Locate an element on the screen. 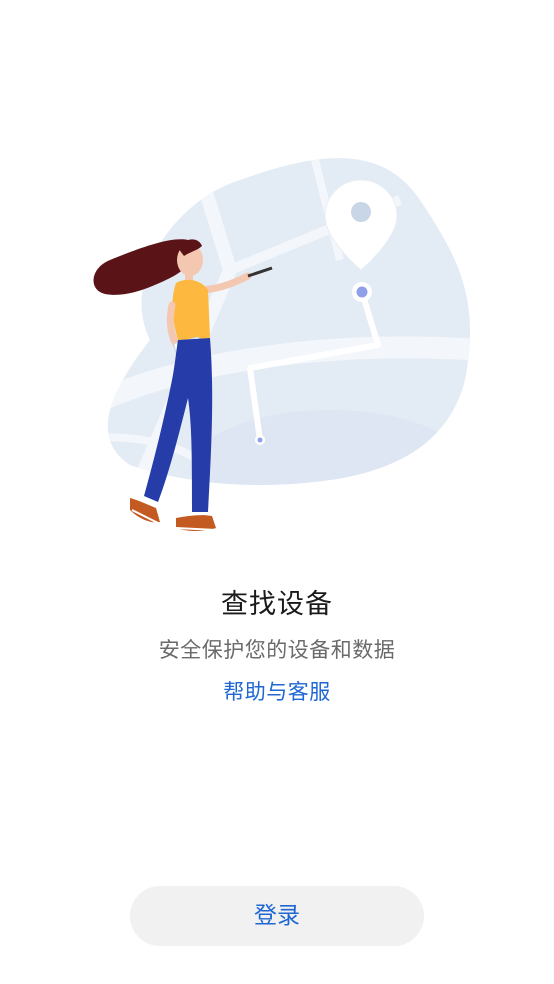  page-title: 查找设备 is located at coordinates (277, 604).